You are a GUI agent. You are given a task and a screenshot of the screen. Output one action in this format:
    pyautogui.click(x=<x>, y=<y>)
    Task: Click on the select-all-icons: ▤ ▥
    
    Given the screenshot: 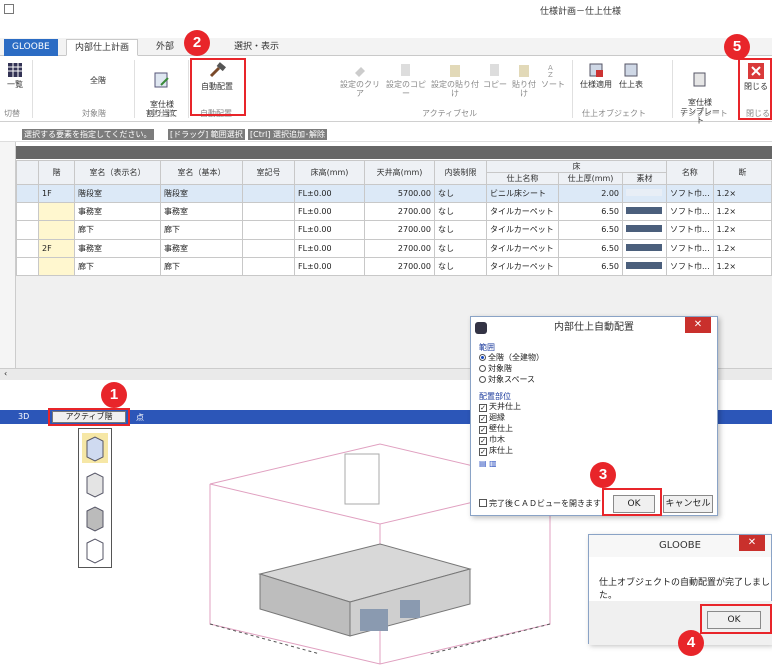 What is the action you would take?
    pyautogui.click(x=488, y=464)
    